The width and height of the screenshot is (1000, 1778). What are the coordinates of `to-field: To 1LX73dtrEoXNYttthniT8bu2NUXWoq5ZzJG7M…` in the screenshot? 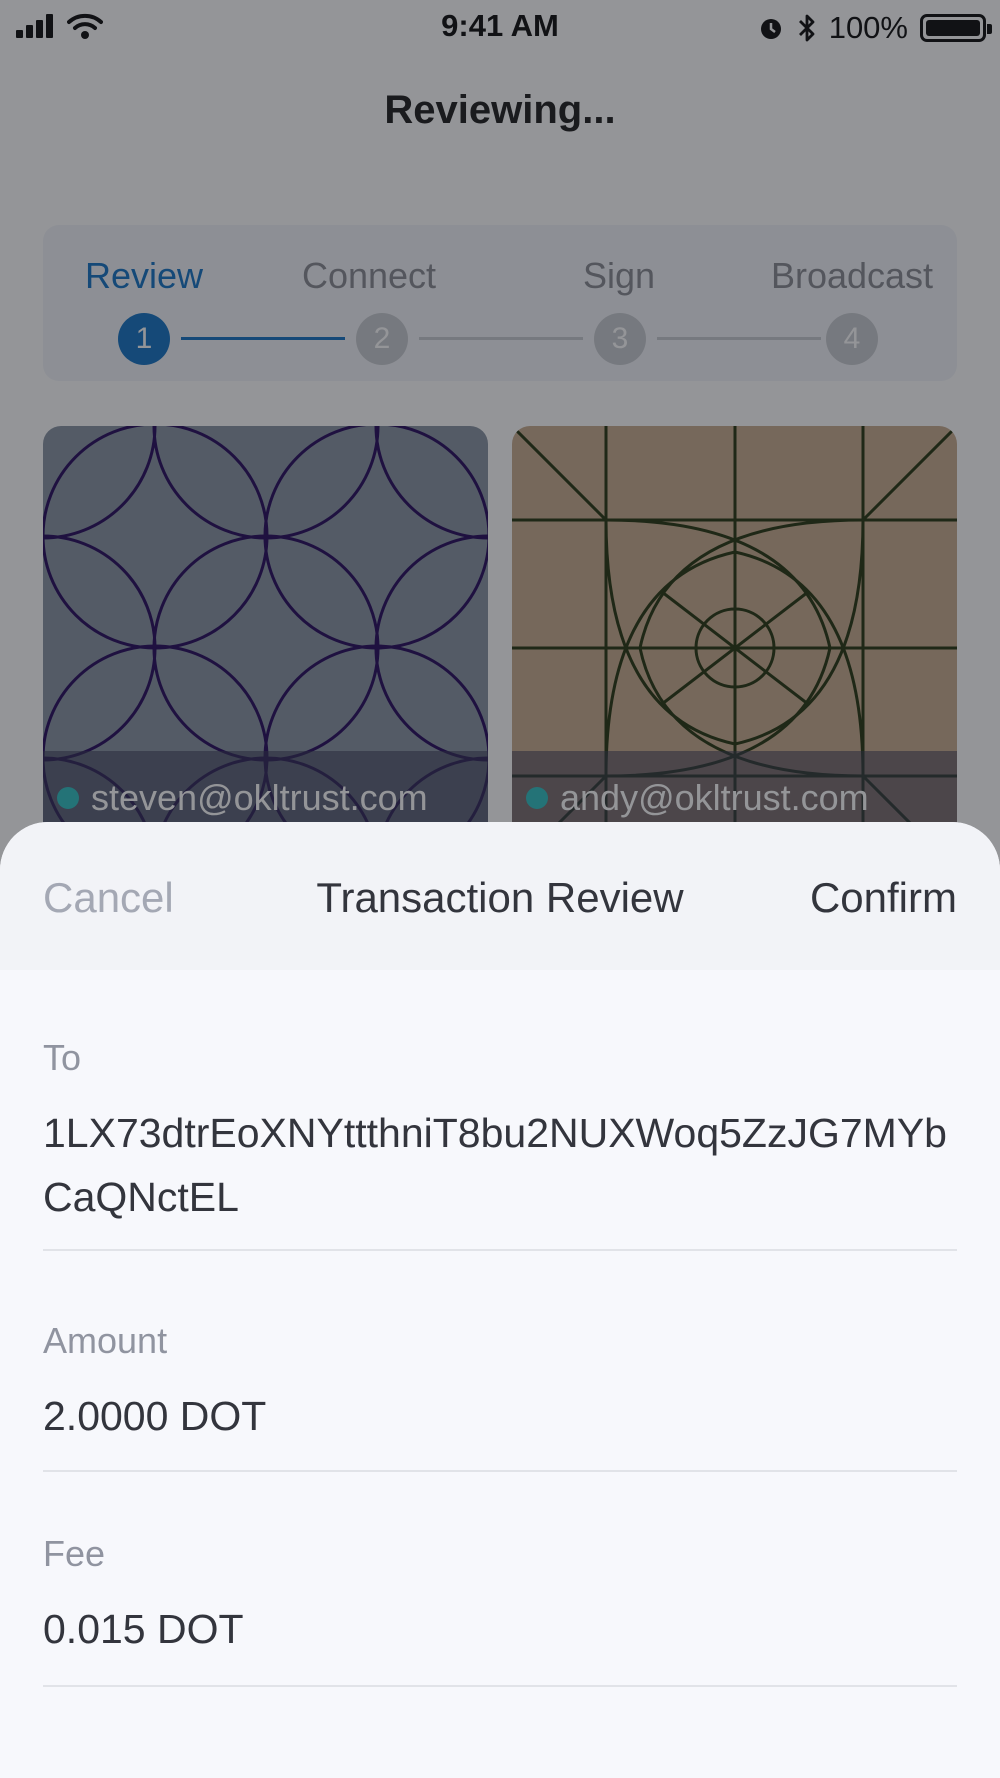 It's located at (500, 1144).